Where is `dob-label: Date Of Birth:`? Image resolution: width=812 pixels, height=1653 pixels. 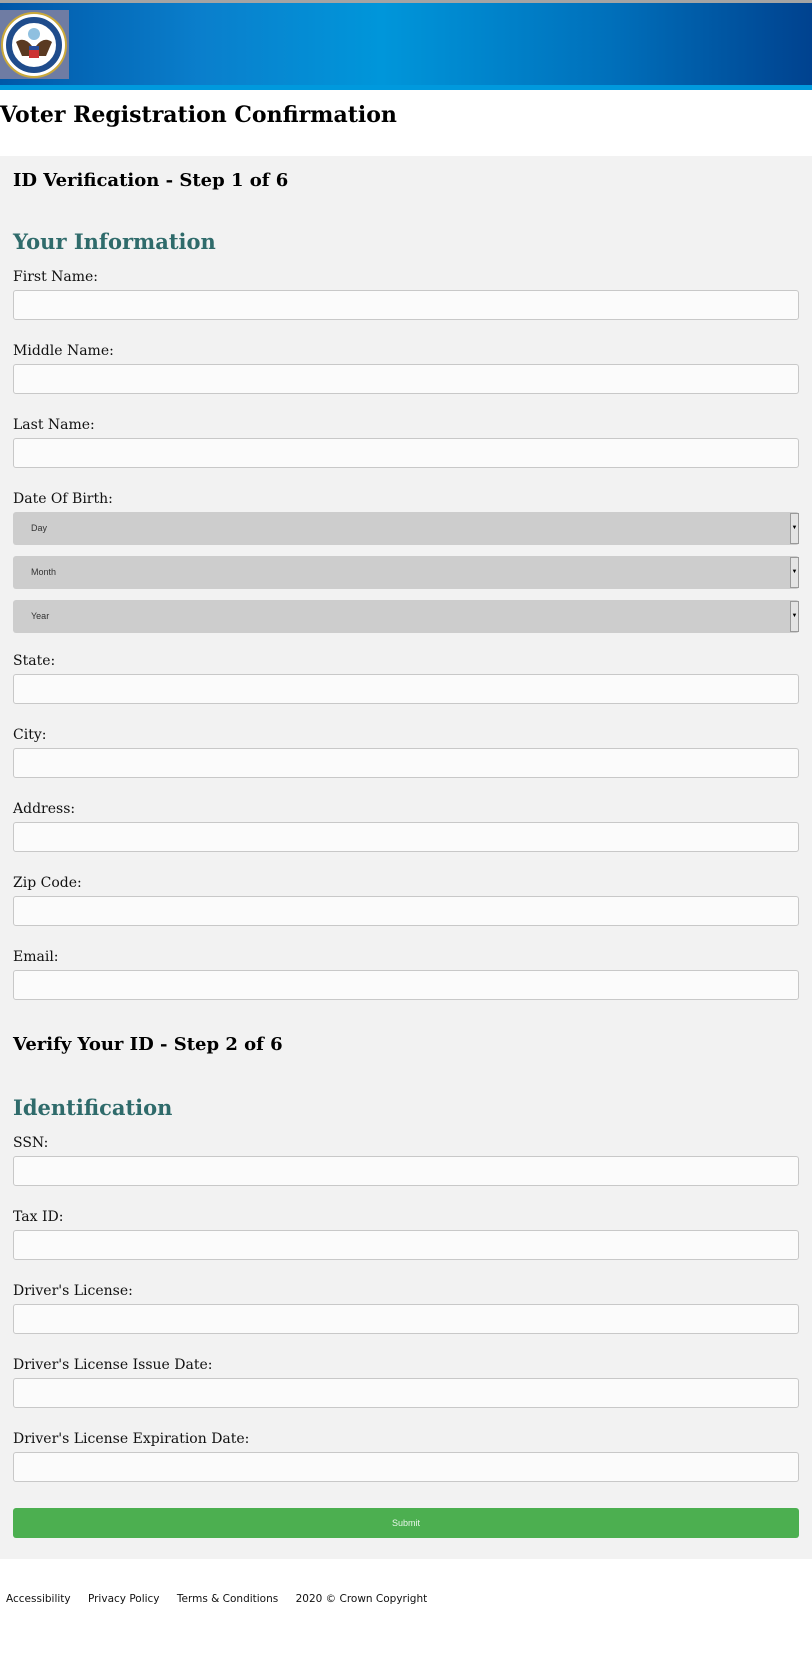
dob-label: Date Of Birth: is located at coordinates (63, 499).